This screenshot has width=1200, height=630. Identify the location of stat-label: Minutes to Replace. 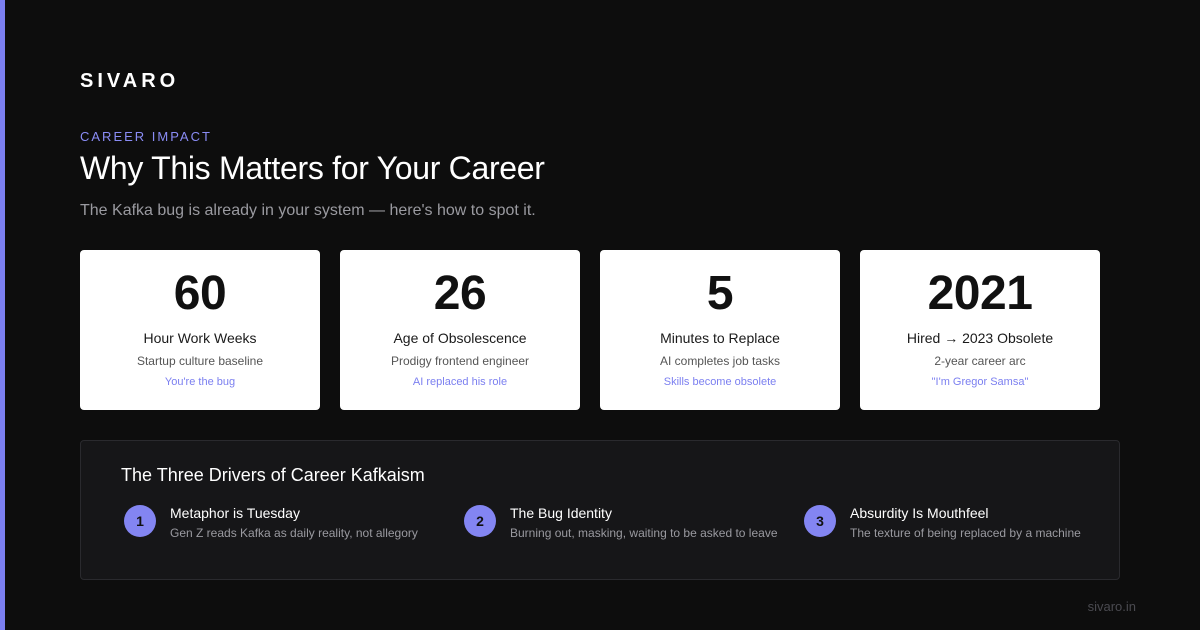
(720, 338).